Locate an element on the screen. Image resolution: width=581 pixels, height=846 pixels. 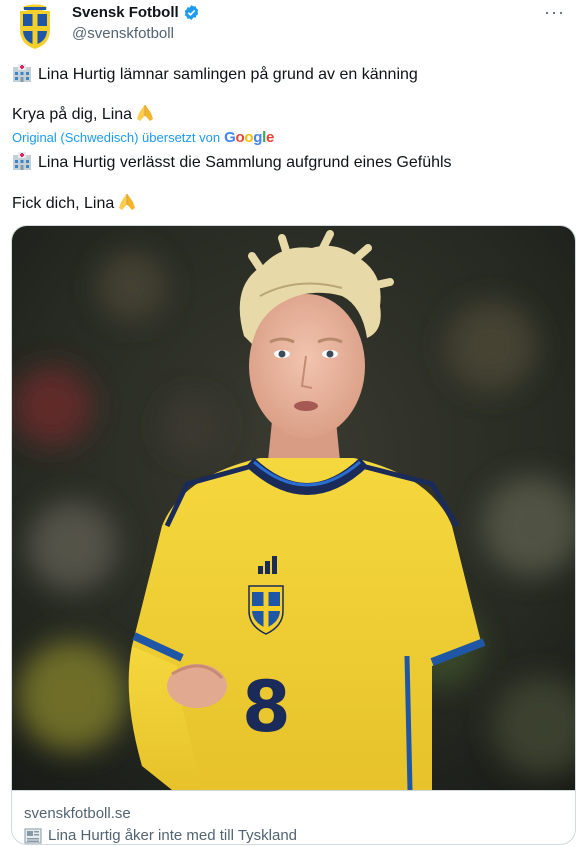
author-name-row: Svensk Fotboll is located at coordinates (136, 12).